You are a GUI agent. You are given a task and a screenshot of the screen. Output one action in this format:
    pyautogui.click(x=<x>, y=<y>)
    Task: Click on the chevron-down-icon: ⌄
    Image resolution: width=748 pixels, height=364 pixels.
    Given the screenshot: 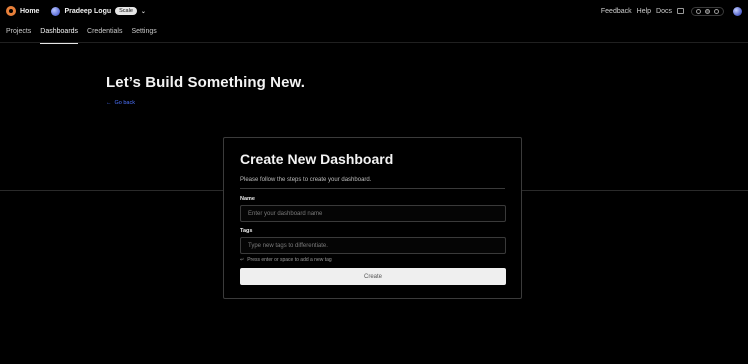 What is the action you would take?
    pyautogui.click(x=143, y=11)
    